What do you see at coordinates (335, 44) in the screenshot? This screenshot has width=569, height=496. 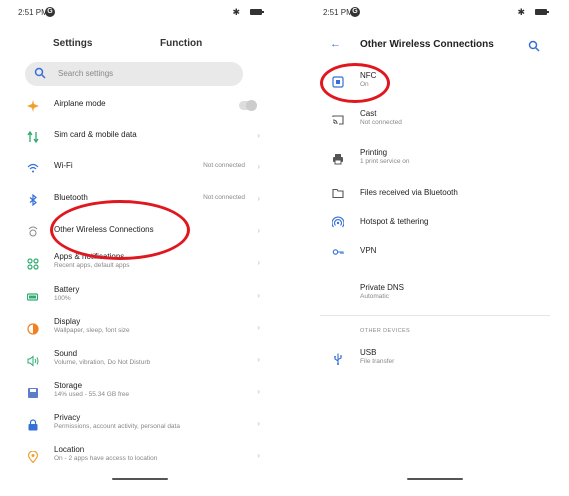 I see `back-arrow-icon: ←` at bounding box center [335, 44].